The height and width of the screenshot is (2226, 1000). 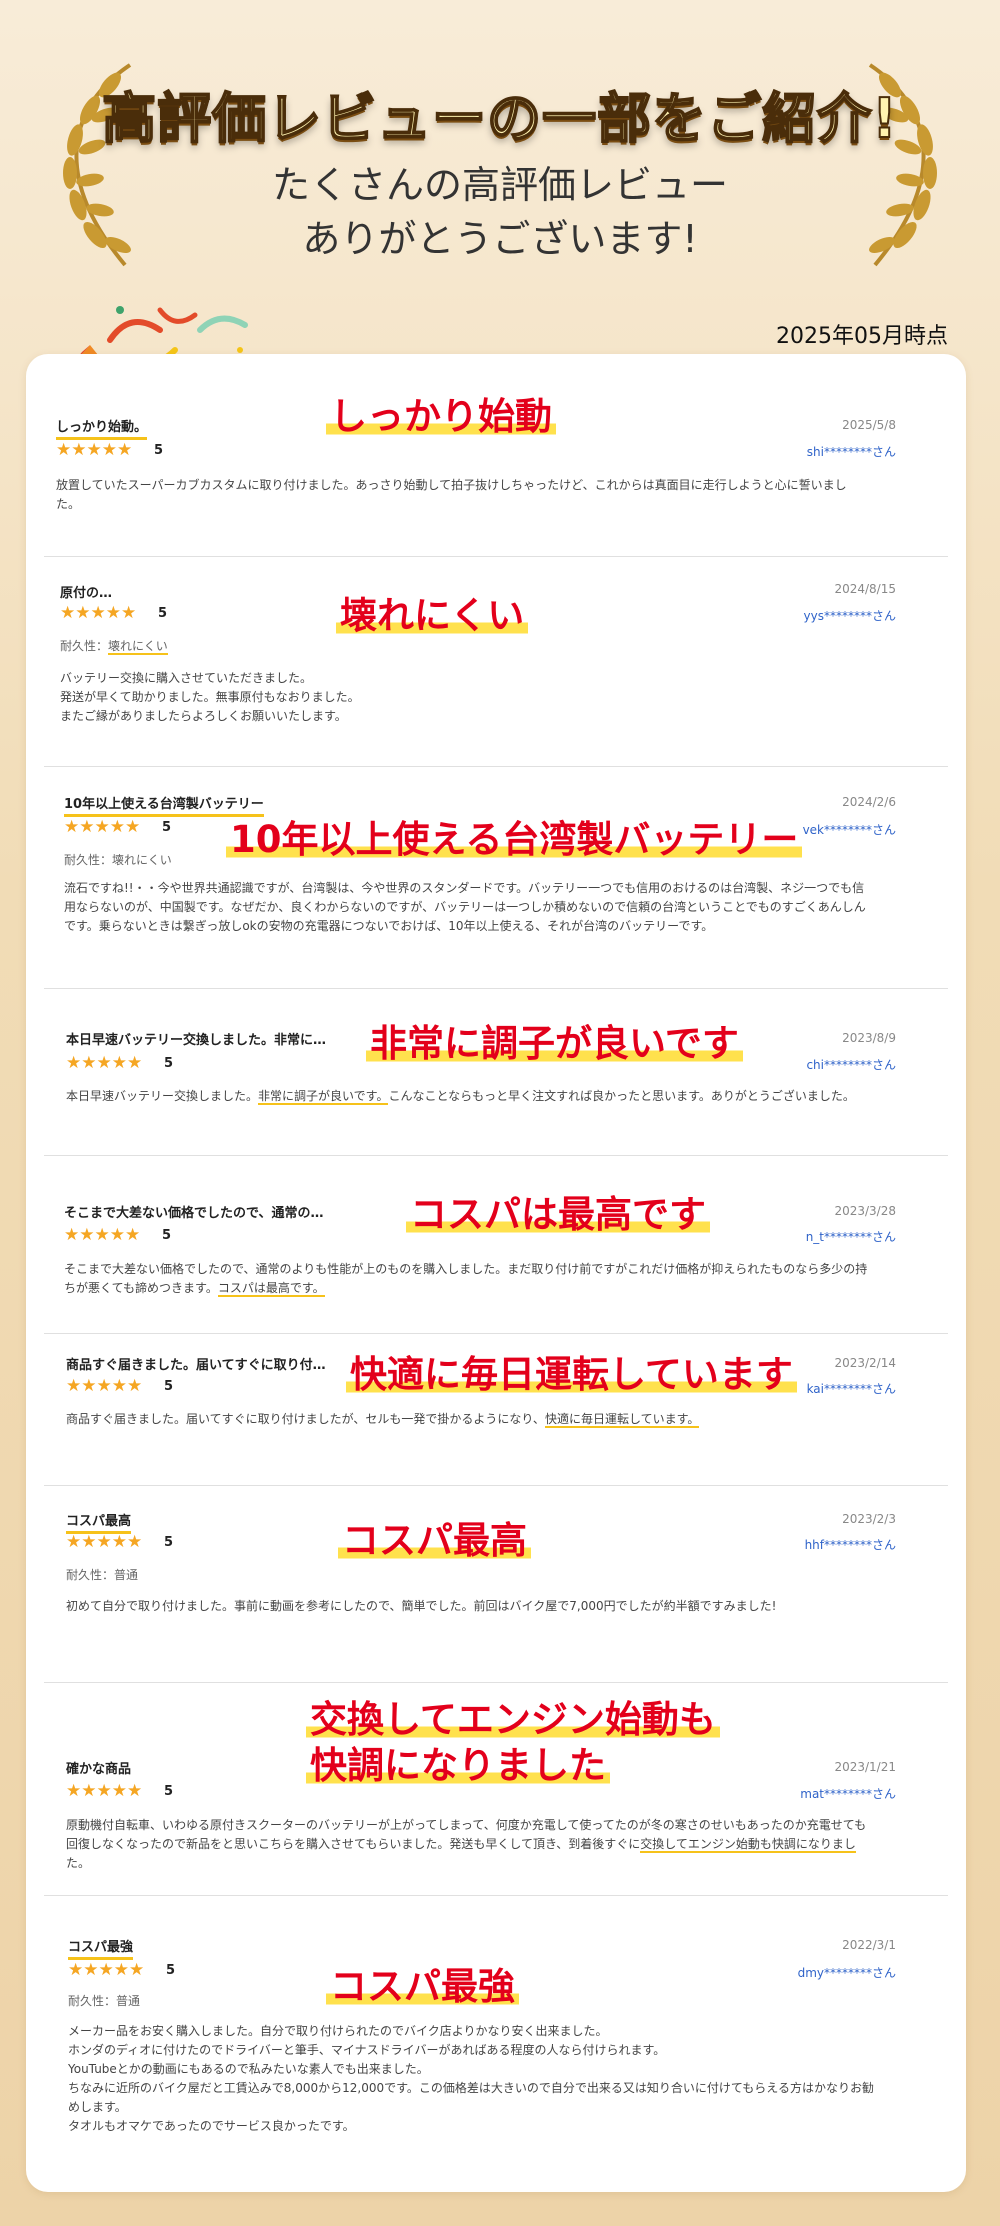 I want to click on review-title: 10年以上使える台湾製バッテリー, so click(x=164, y=805).